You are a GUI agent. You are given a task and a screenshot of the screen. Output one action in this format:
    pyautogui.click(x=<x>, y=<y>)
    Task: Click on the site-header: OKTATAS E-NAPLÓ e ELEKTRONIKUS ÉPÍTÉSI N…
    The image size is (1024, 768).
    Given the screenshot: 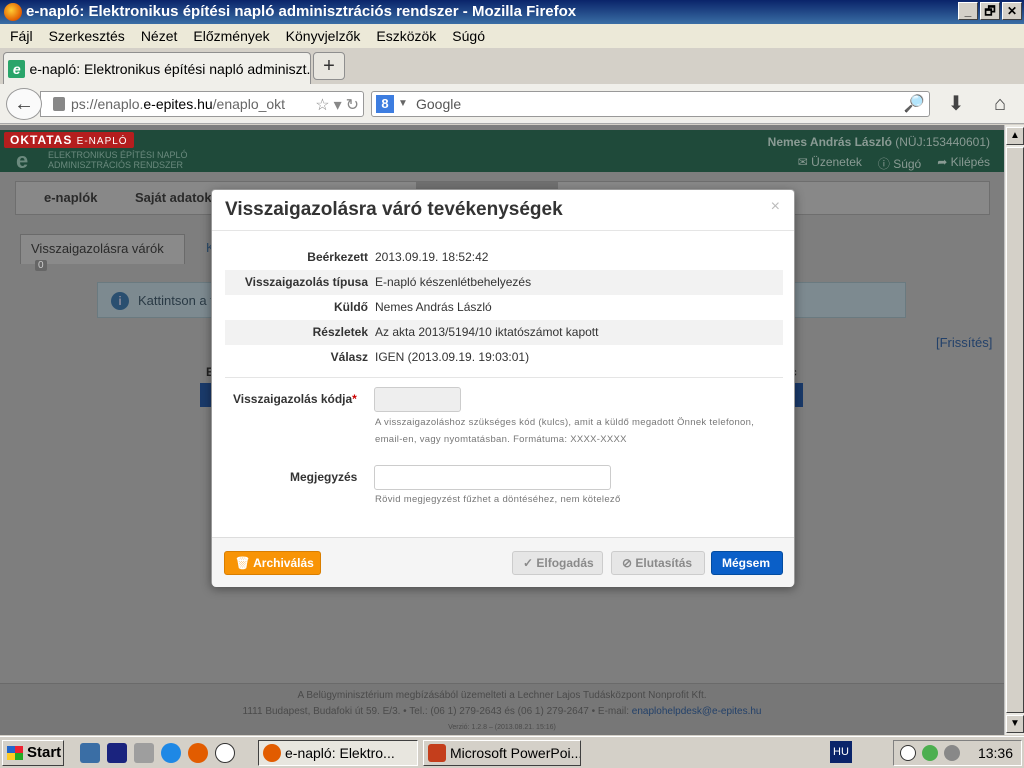 What is the action you would take?
    pyautogui.click(x=502, y=152)
    